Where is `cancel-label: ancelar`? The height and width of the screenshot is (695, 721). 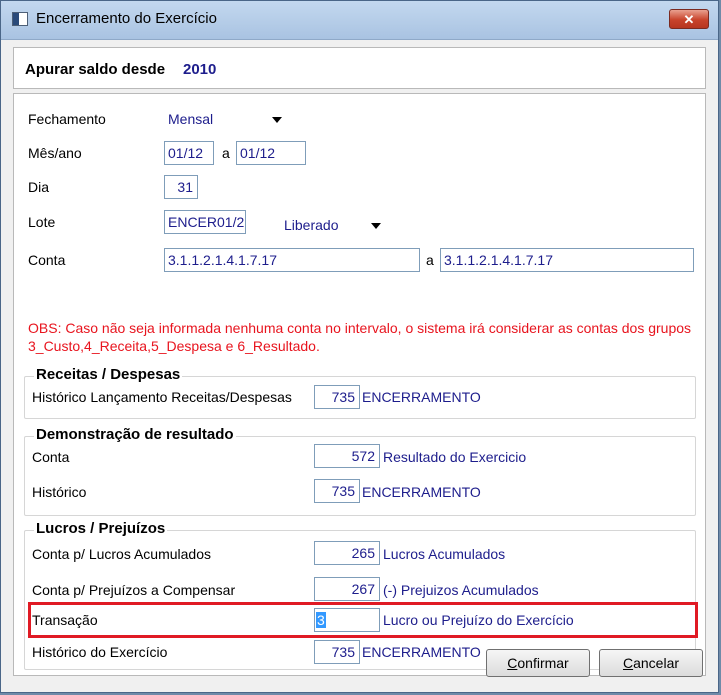
cancel-label: ancelar is located at coordinates (656, 663).